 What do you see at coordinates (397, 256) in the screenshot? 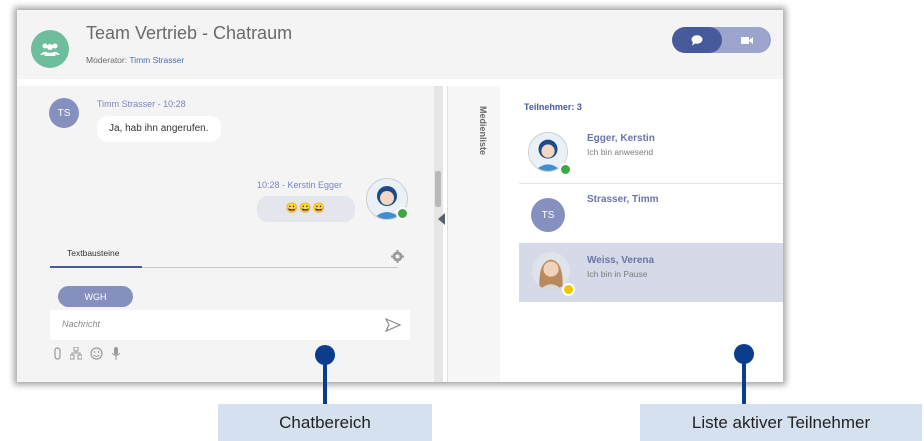
I see `gear-icon` at bounding box center [397, 256].